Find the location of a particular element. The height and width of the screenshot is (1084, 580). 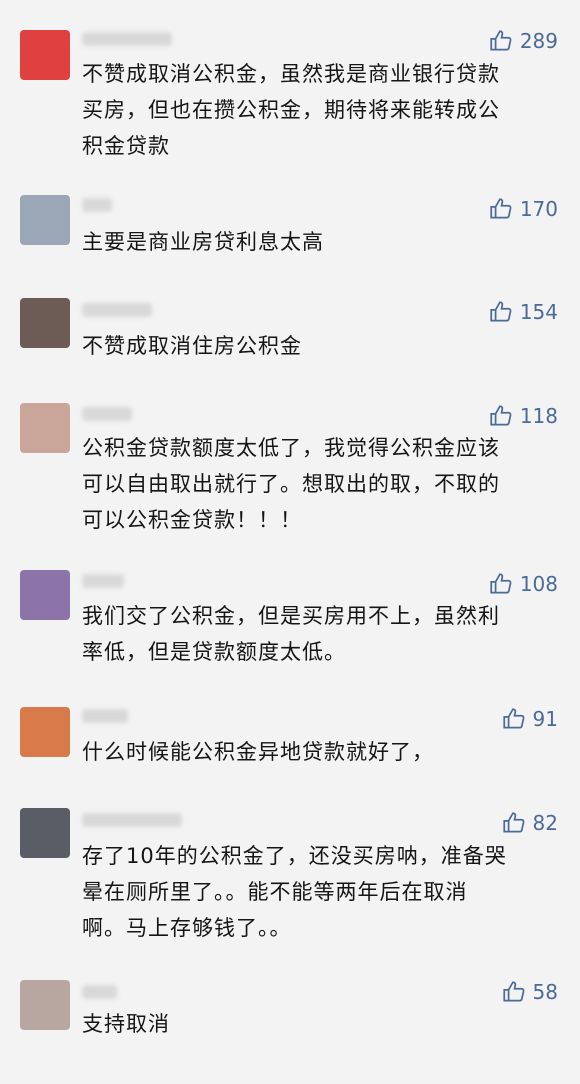

like-button: 58 is located at coordinates (529, 992).